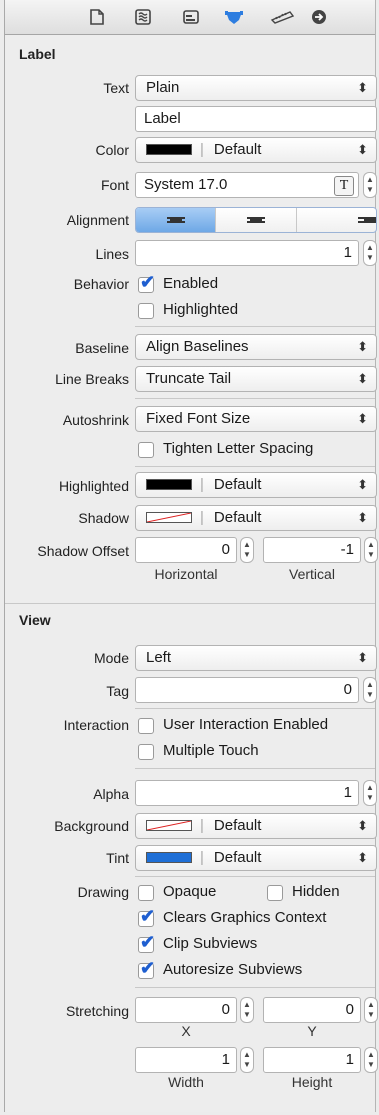 This screenshot has width=379, height=1115. I want to click on font-value: System 17.0, so click(186, 184).